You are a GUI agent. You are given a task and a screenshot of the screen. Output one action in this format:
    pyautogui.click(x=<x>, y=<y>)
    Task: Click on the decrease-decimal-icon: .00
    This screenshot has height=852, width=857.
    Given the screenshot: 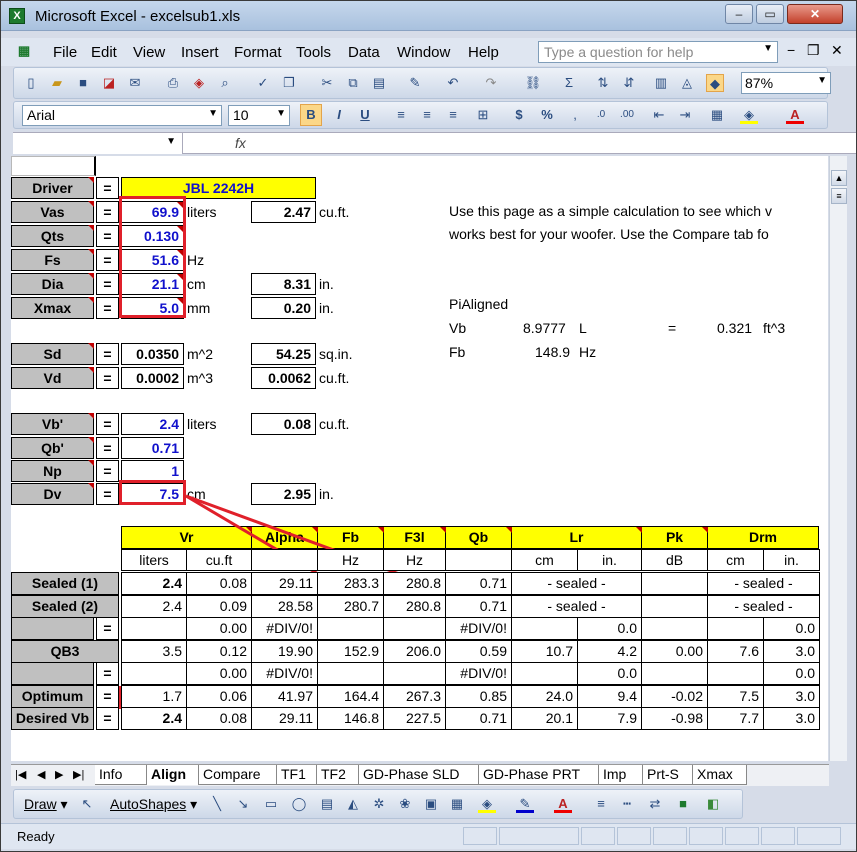 What is the action you would take?
    pyautogui.click(x=627, y=115)
    